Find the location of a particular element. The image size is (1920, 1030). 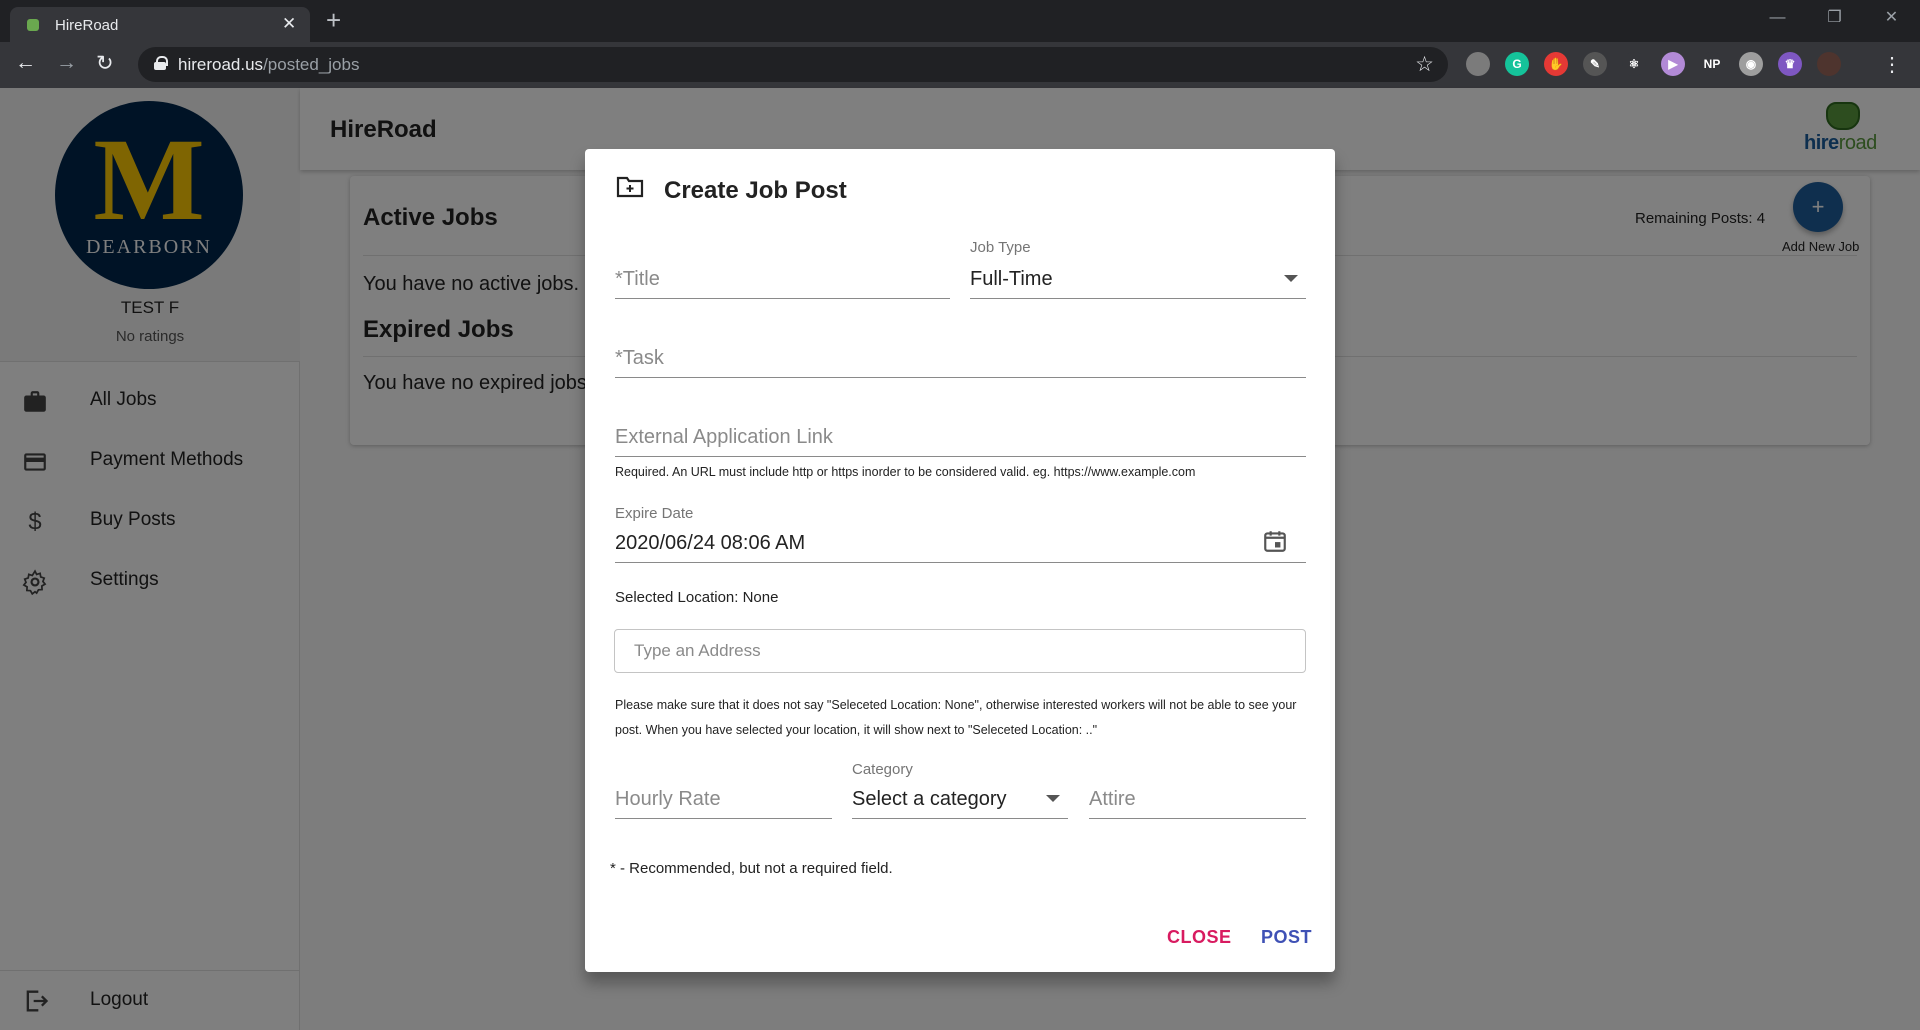

category-select: Category Select a category is located at coordinates (960, 790).